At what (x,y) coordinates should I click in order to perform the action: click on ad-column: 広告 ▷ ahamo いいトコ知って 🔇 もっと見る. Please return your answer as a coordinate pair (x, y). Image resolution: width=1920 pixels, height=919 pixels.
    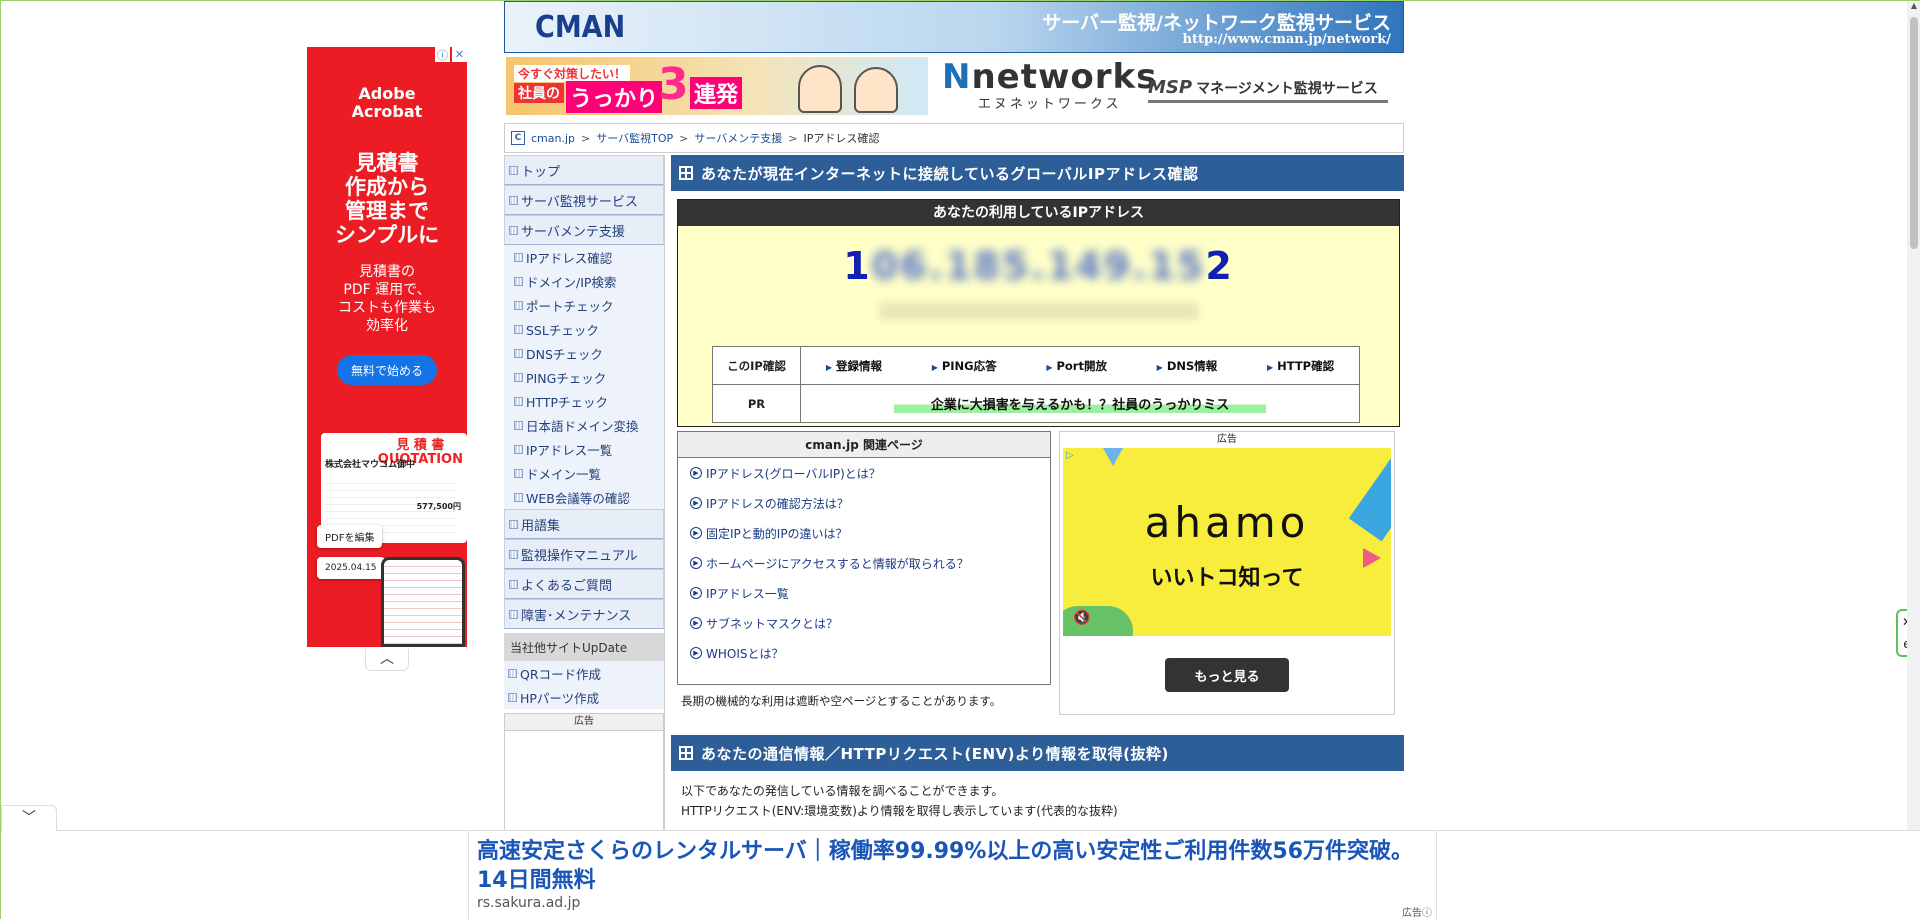
    Looking at the image, I should click on (1227, 573).